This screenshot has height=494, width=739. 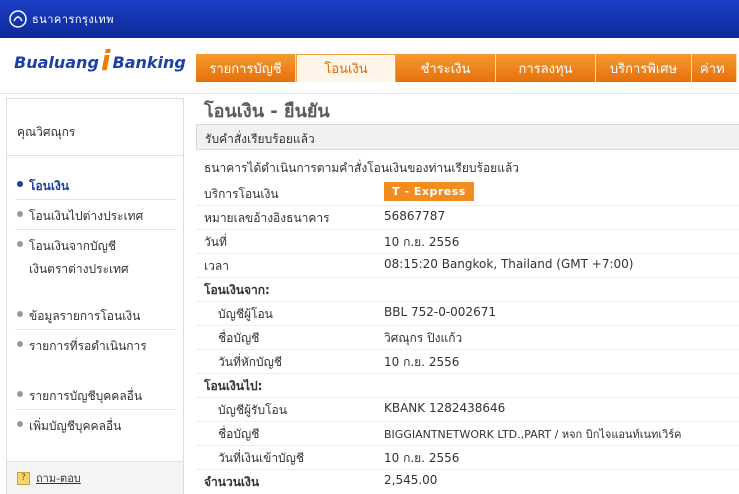 What do you see at coordinates (79, 269) in the screenshot?
I see `sidebar-item-label-line2: เงินตราต่างประเทศ` at bounding box center [79, 269].